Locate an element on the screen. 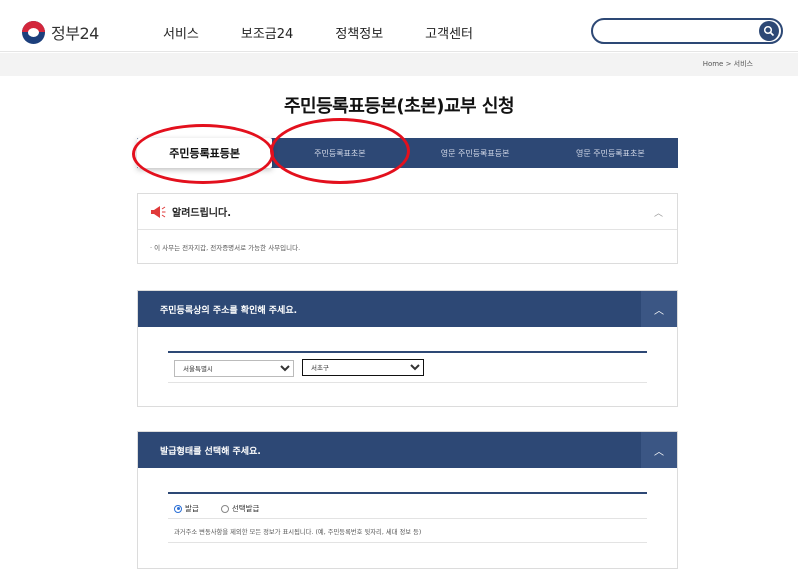 The image size is (798, 574). search-input is located at coordinates (687, 31).